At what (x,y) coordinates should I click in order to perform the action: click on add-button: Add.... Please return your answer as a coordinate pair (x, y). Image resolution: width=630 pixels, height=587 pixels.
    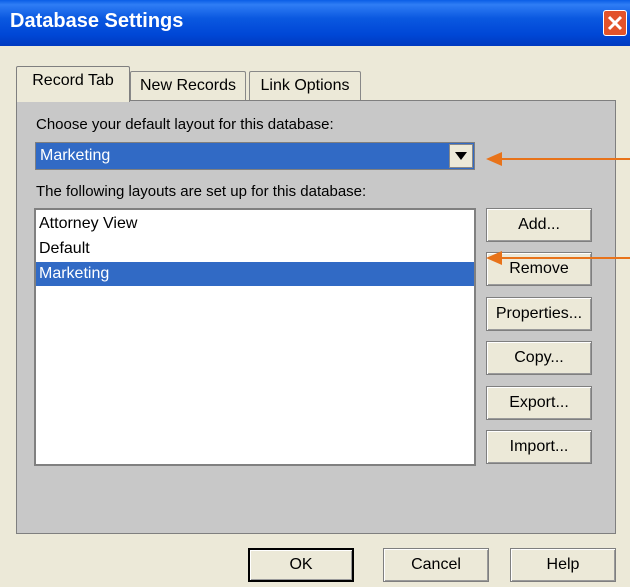
    Looking at the image, I should click on (539, 225).